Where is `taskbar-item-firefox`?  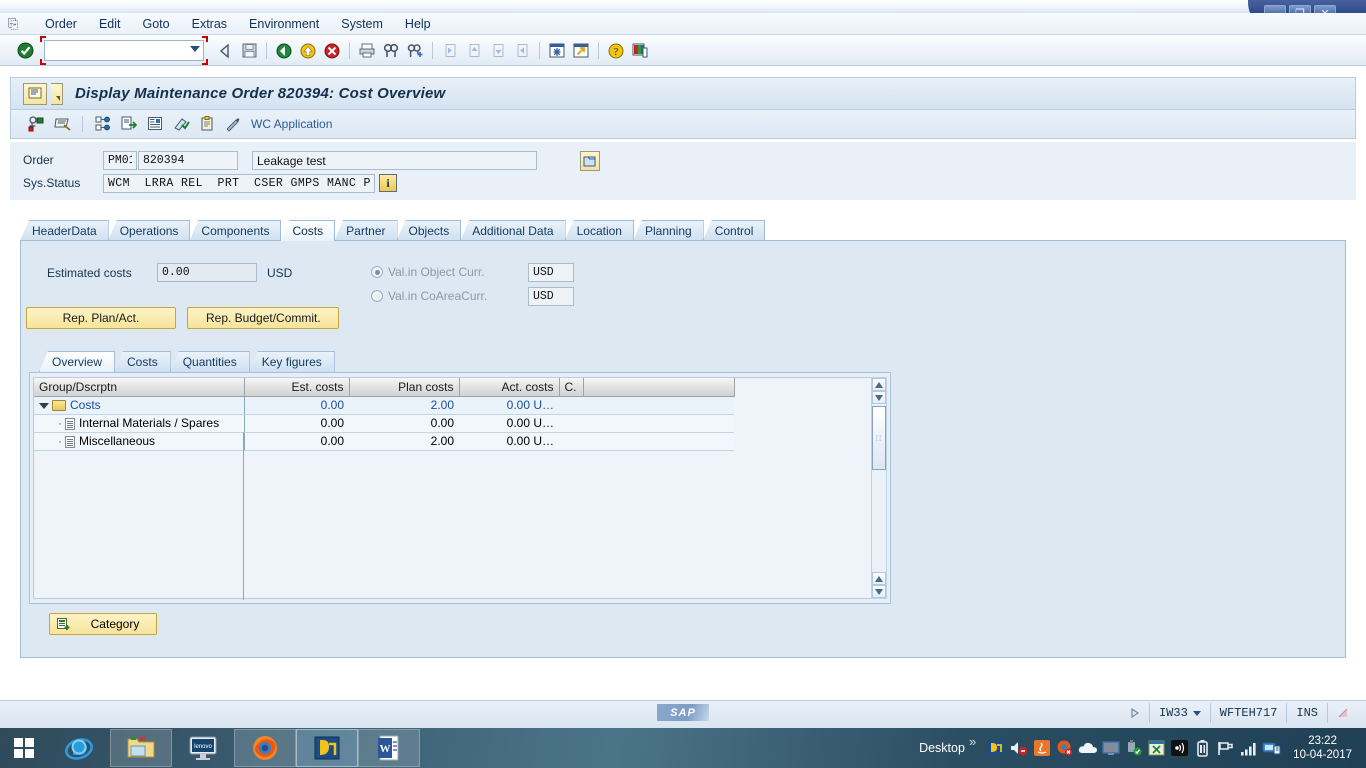
taskbar-item-firefox is located at coordinates (265, 748).